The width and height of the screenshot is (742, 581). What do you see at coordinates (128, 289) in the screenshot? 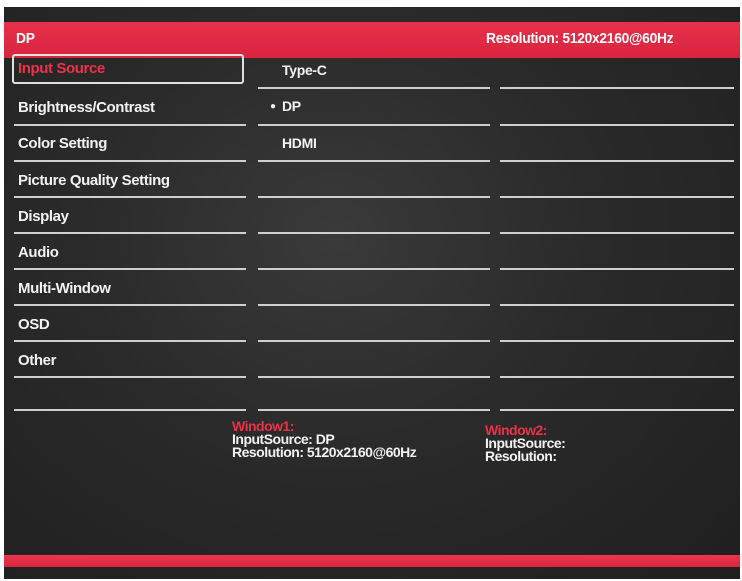
I see `menu-item-multi-window: Multi-Window` at bounding box center [128, 289].